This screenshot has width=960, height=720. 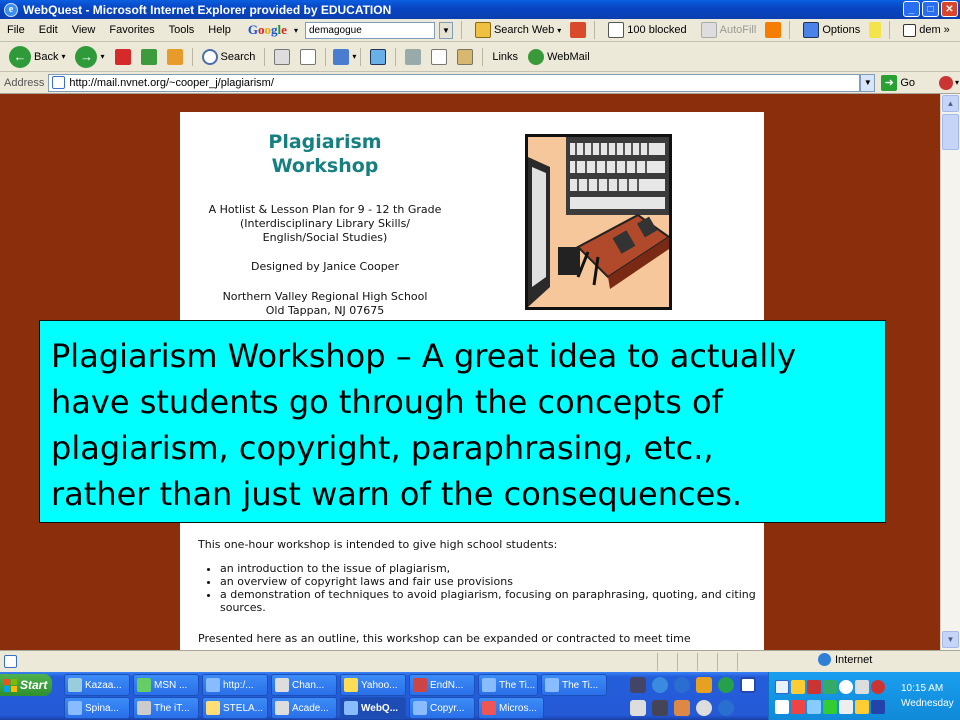 I want to click on scroll-down-icon: ▼, so click(x=950, y=639).